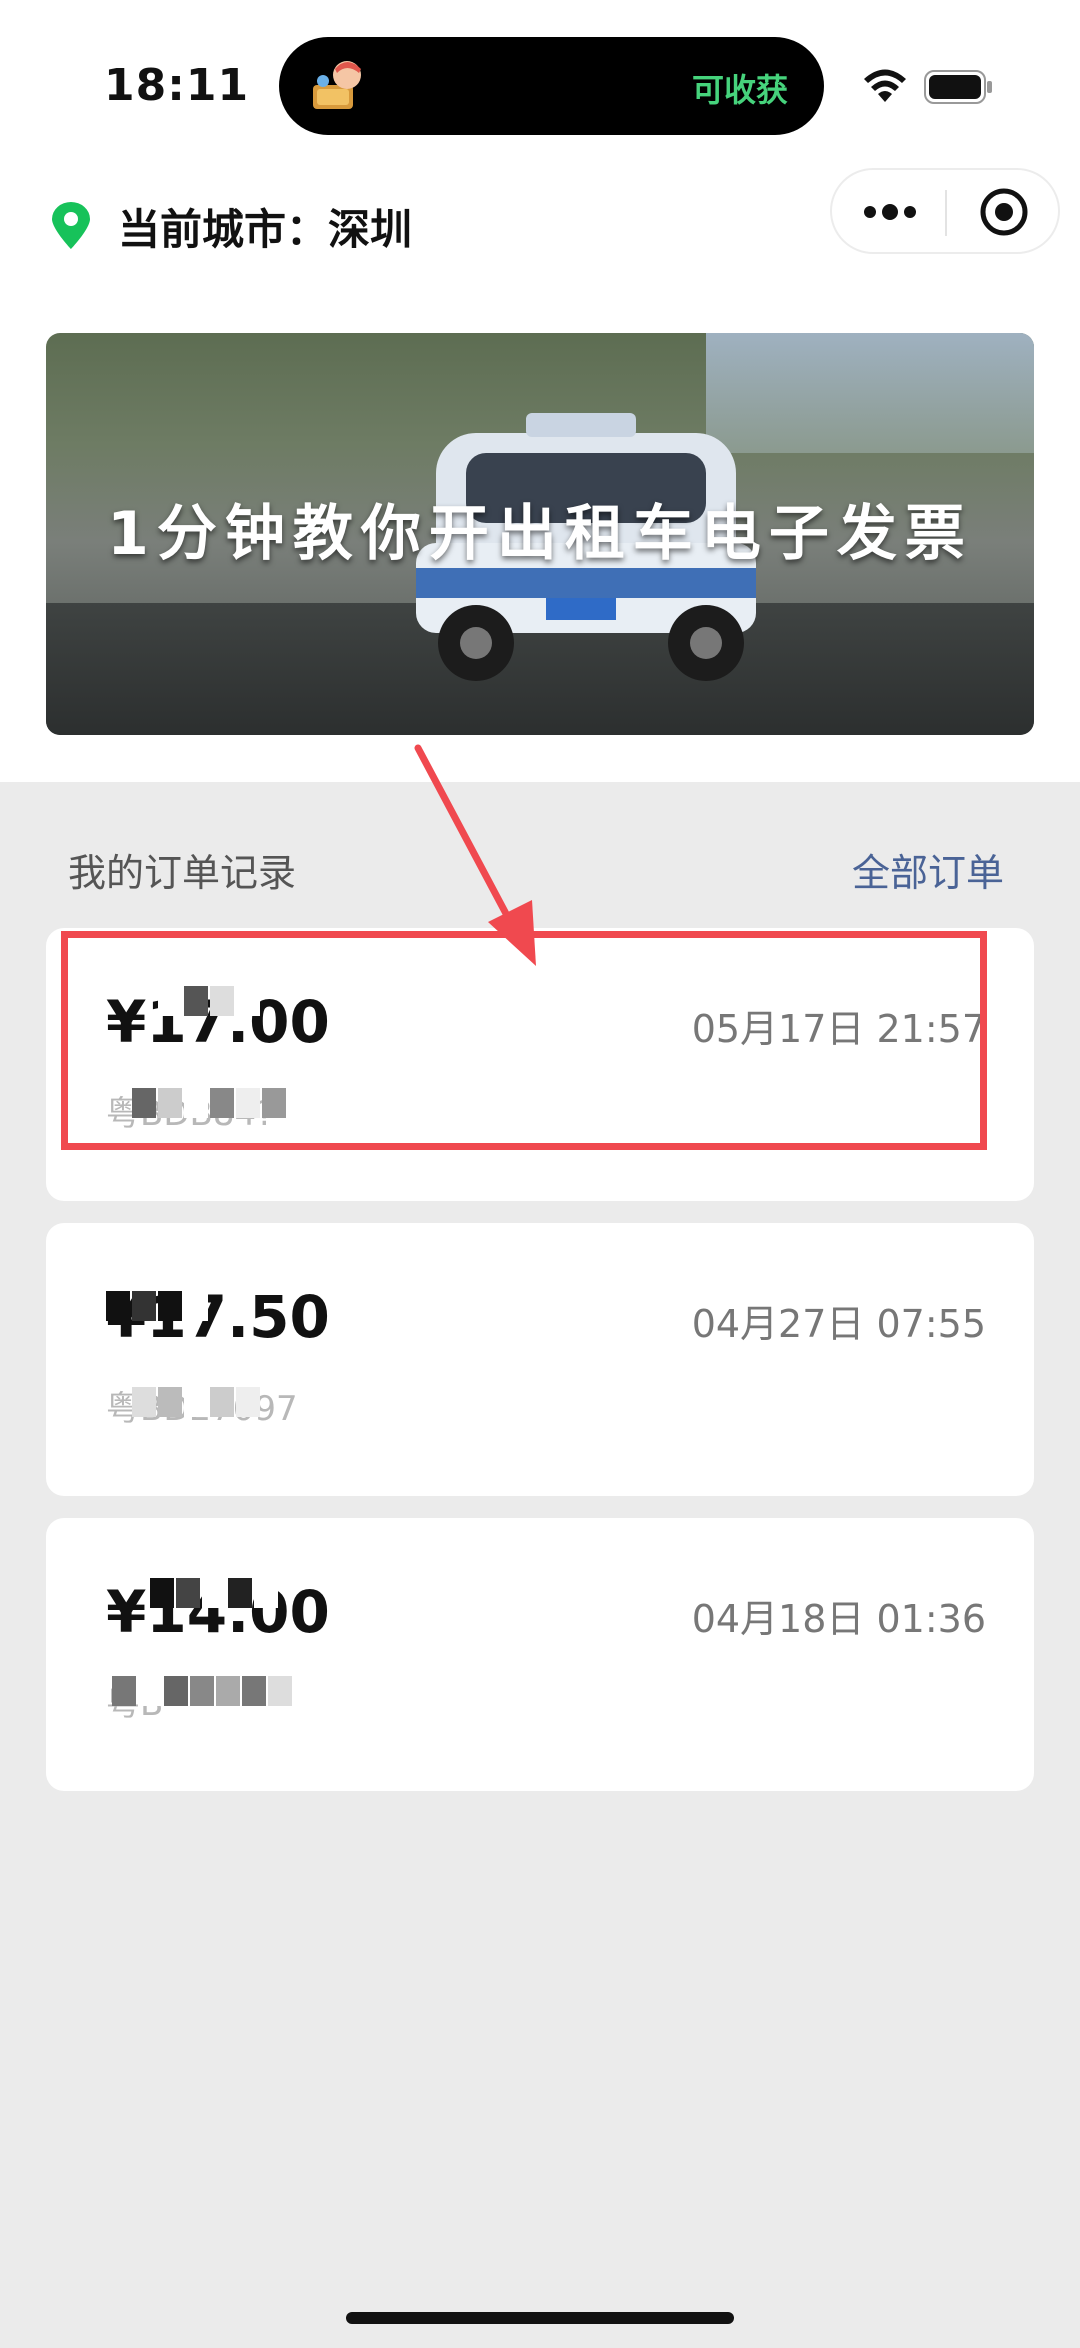 The image size is (1080, 2348). Describe the element at coordinates (71, 225) in the screenshot. I see `location-pin-icon` at that location.